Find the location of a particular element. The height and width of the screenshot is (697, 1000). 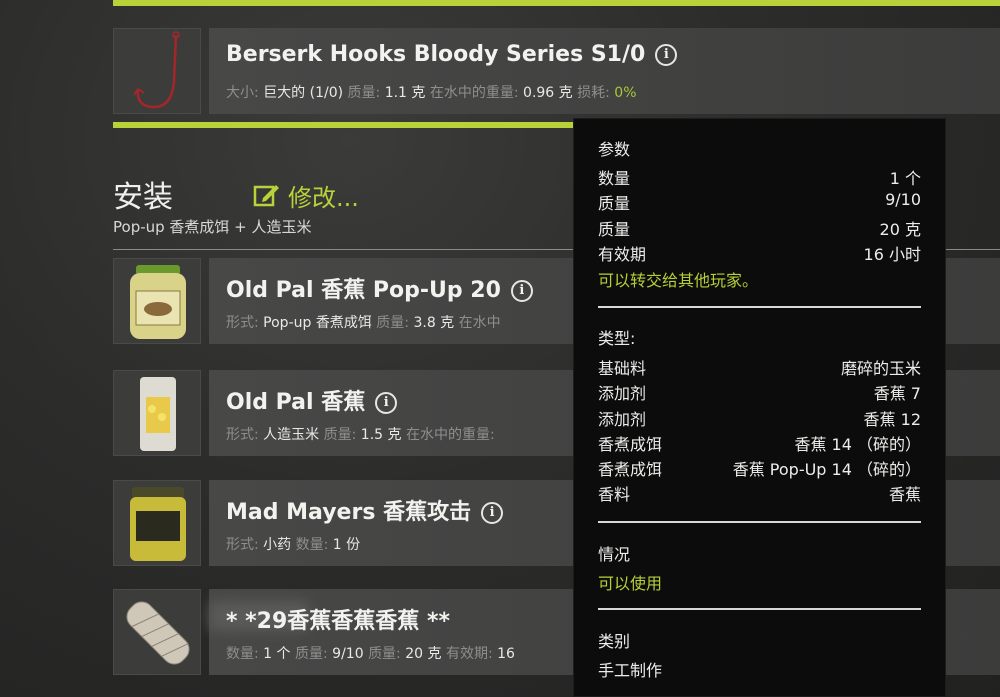

tooltip-type-row: 香煮成饵 香蕉 14 （碎的） is located at coordinates (759, 444).